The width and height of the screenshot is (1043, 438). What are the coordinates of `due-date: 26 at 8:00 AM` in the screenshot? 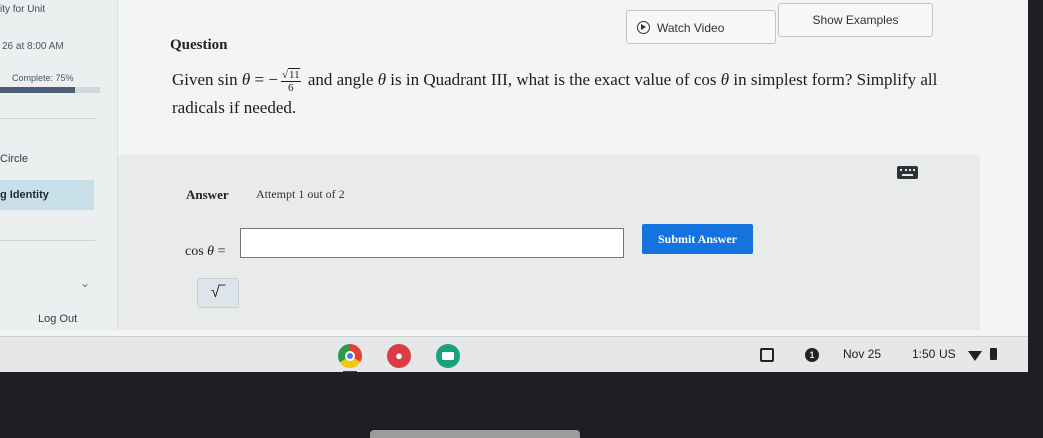 It's located at (33, 46).